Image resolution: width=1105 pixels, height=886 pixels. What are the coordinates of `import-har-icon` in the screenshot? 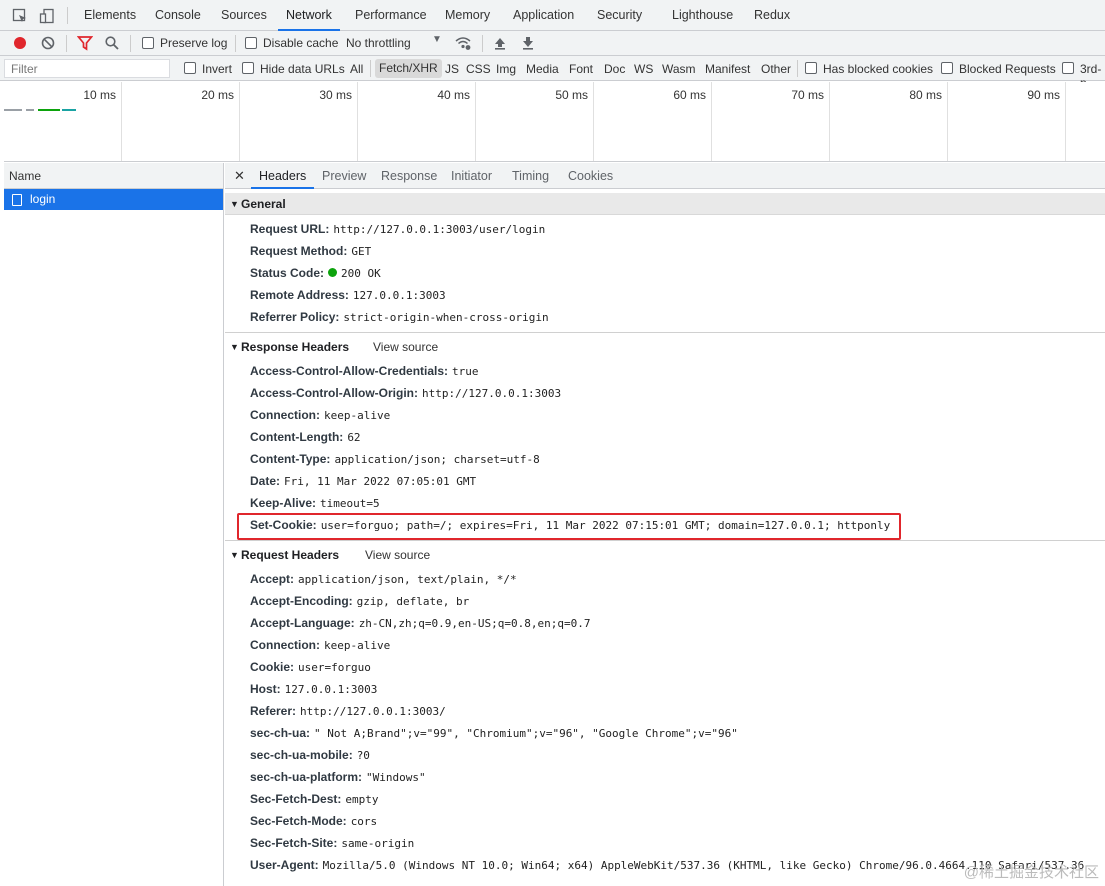 It's located at (500, 43).